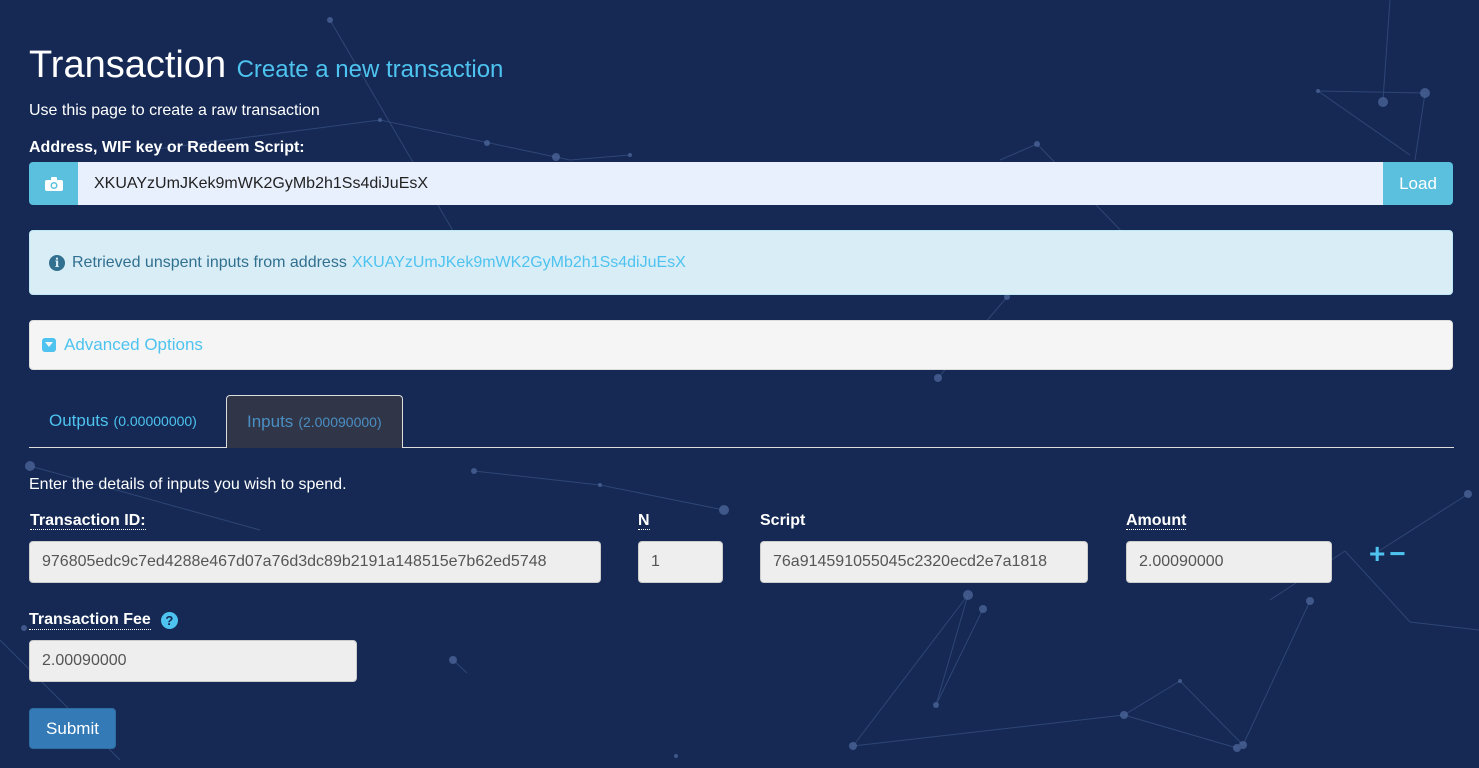 This screenshot has height=768, width=1479. Describe the element at coordinates (924, 562) in the screenshot. I see `script-field: 76a914591055045c2320ecd2e7a1818` at that location.